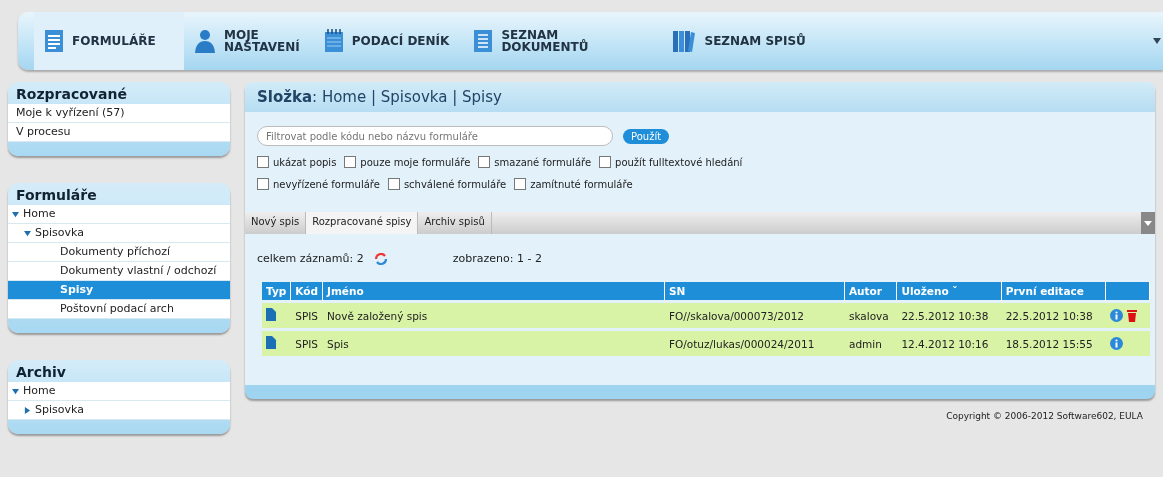 The width and height of the screenshot is (1163, 477). What do you see at coordinates (119, 309) in the screenshot?
I see `tree-item: Poštovní podací arch` at bounding box center [119, 309].